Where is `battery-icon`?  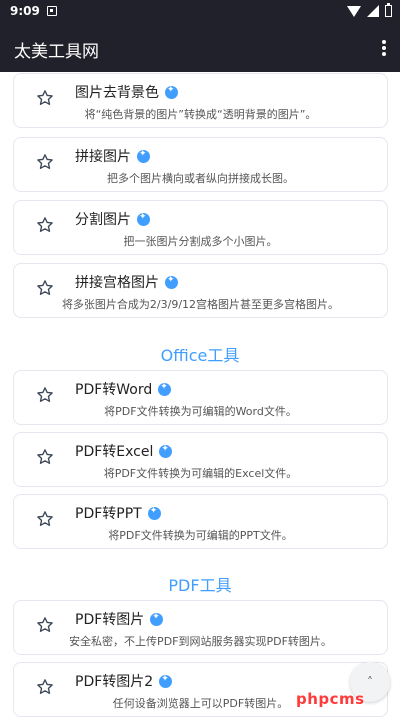 battery-icon is located at coordinates (388, 10).